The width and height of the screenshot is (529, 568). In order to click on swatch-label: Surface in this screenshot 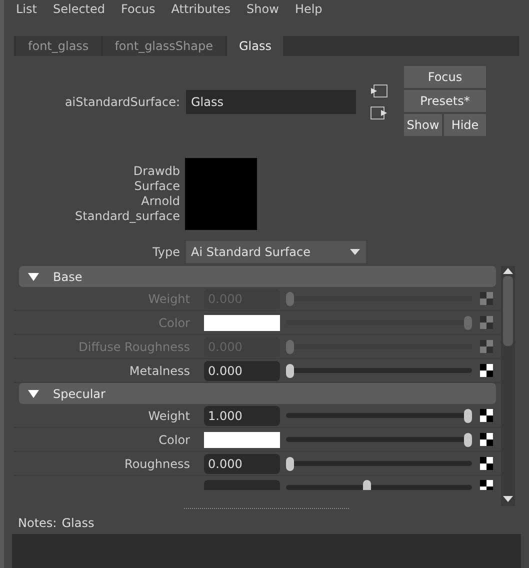, I will do `click(157, 186)`.